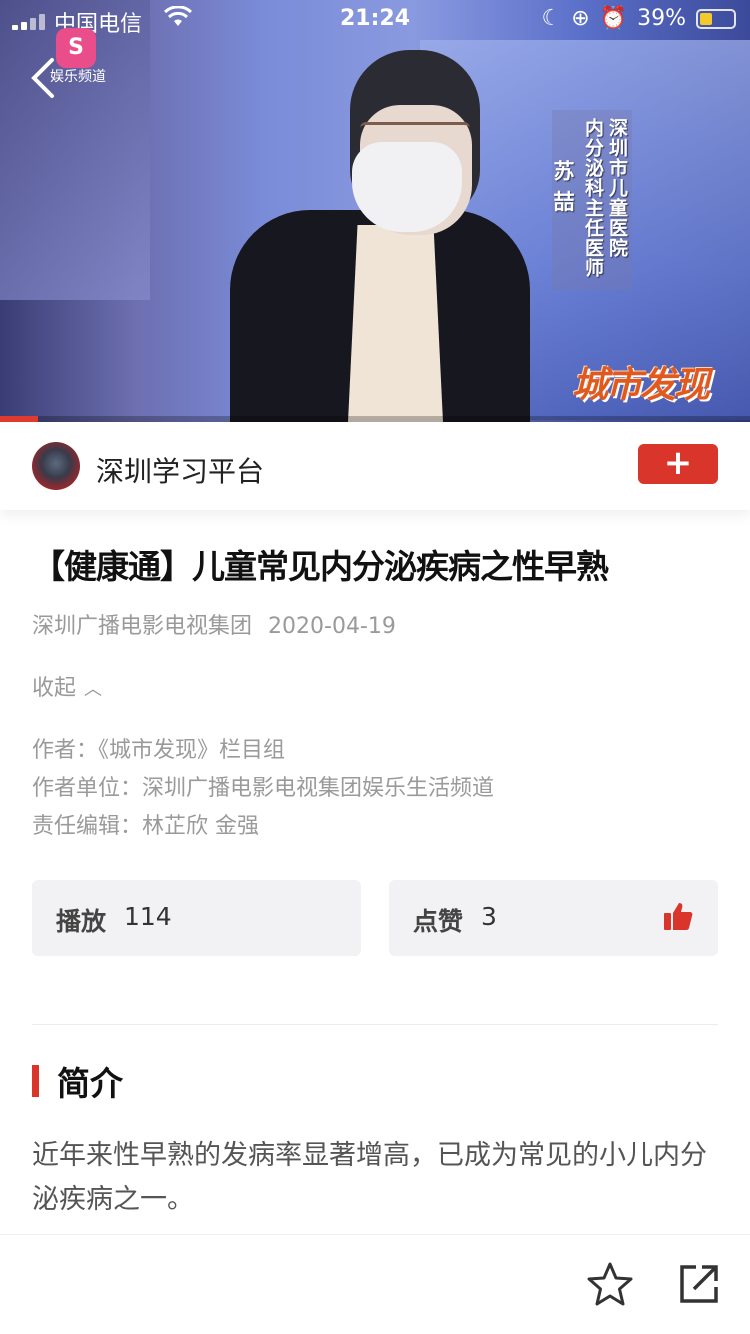 This screenshot has width=750, height=1334. Describe the element at coordinates (90, 1083) in the screenshot. I see `intro-heading-text: 简介` at that location.